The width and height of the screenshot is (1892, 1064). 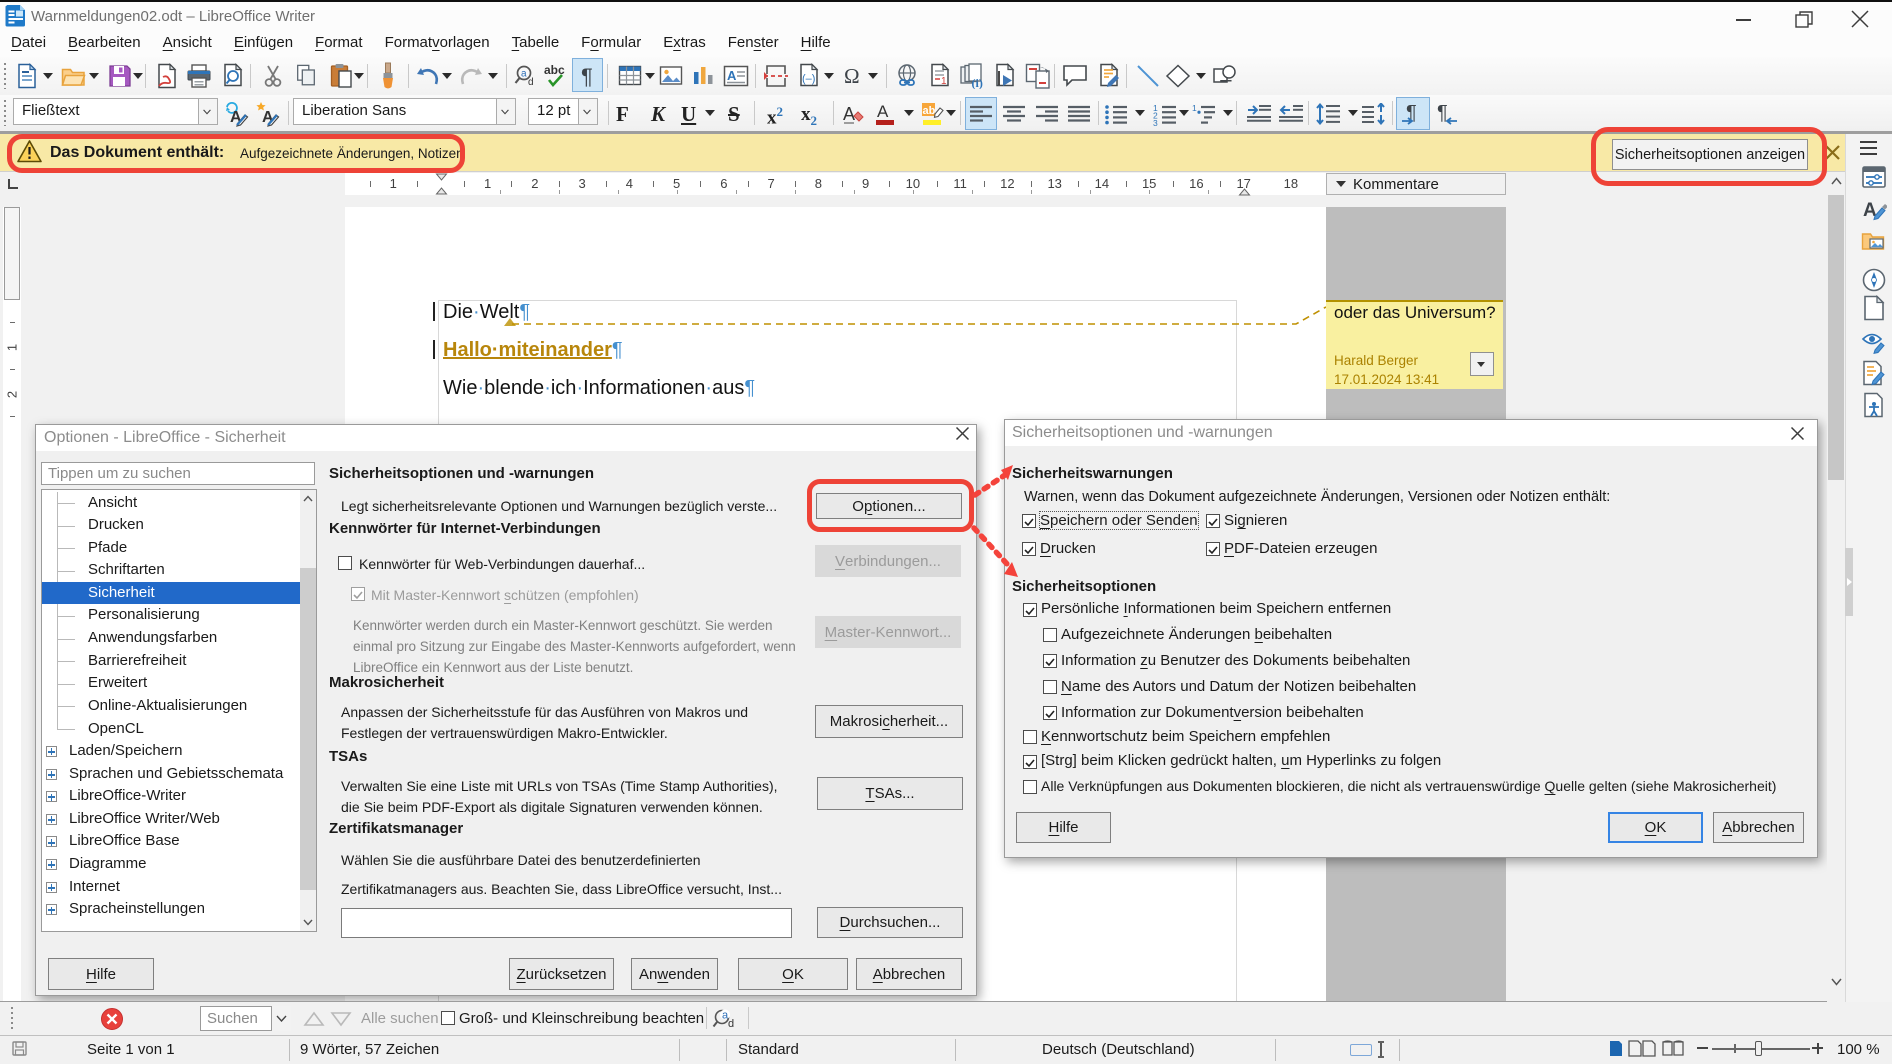 I want to click on svg-text: ab, so click(x=929, y=111).